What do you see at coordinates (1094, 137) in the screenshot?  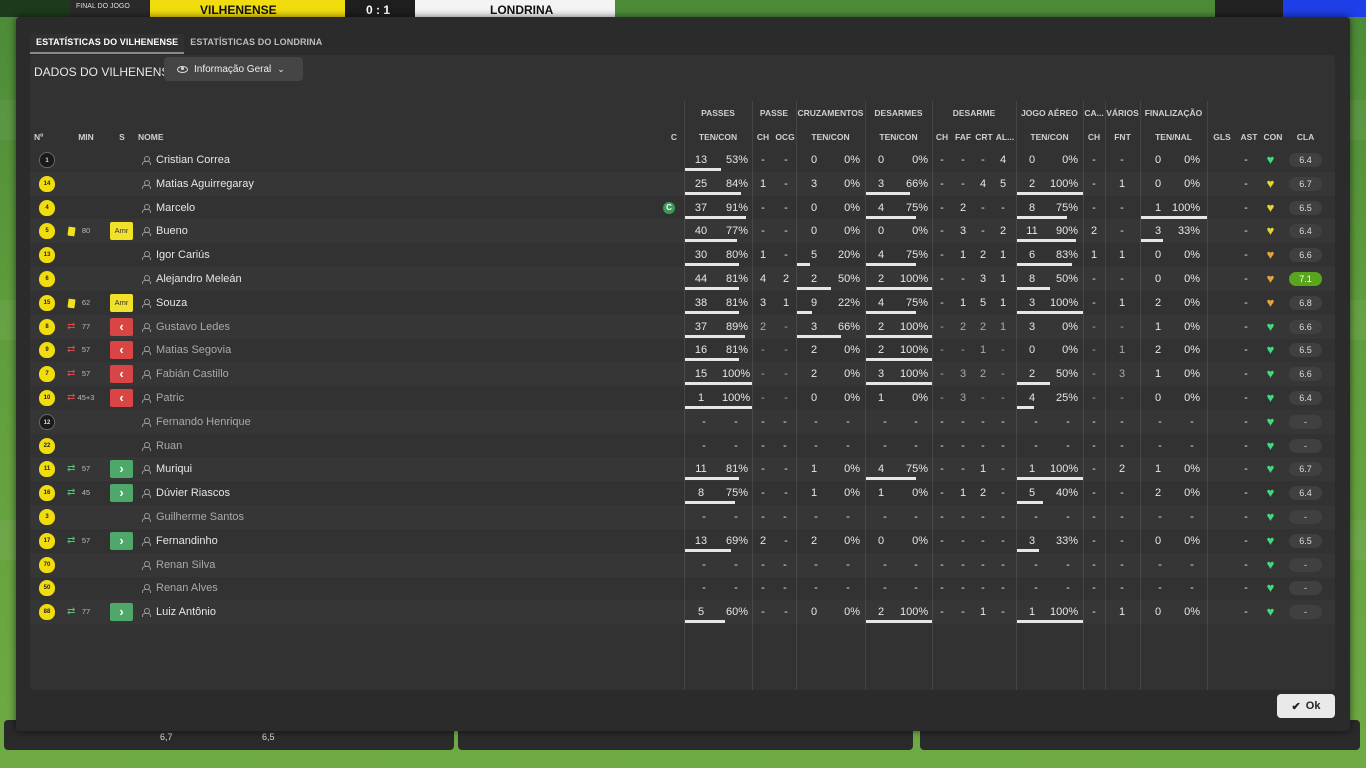 I see `column-header-ca-ch: CH` at bounding box center [1094, 137].